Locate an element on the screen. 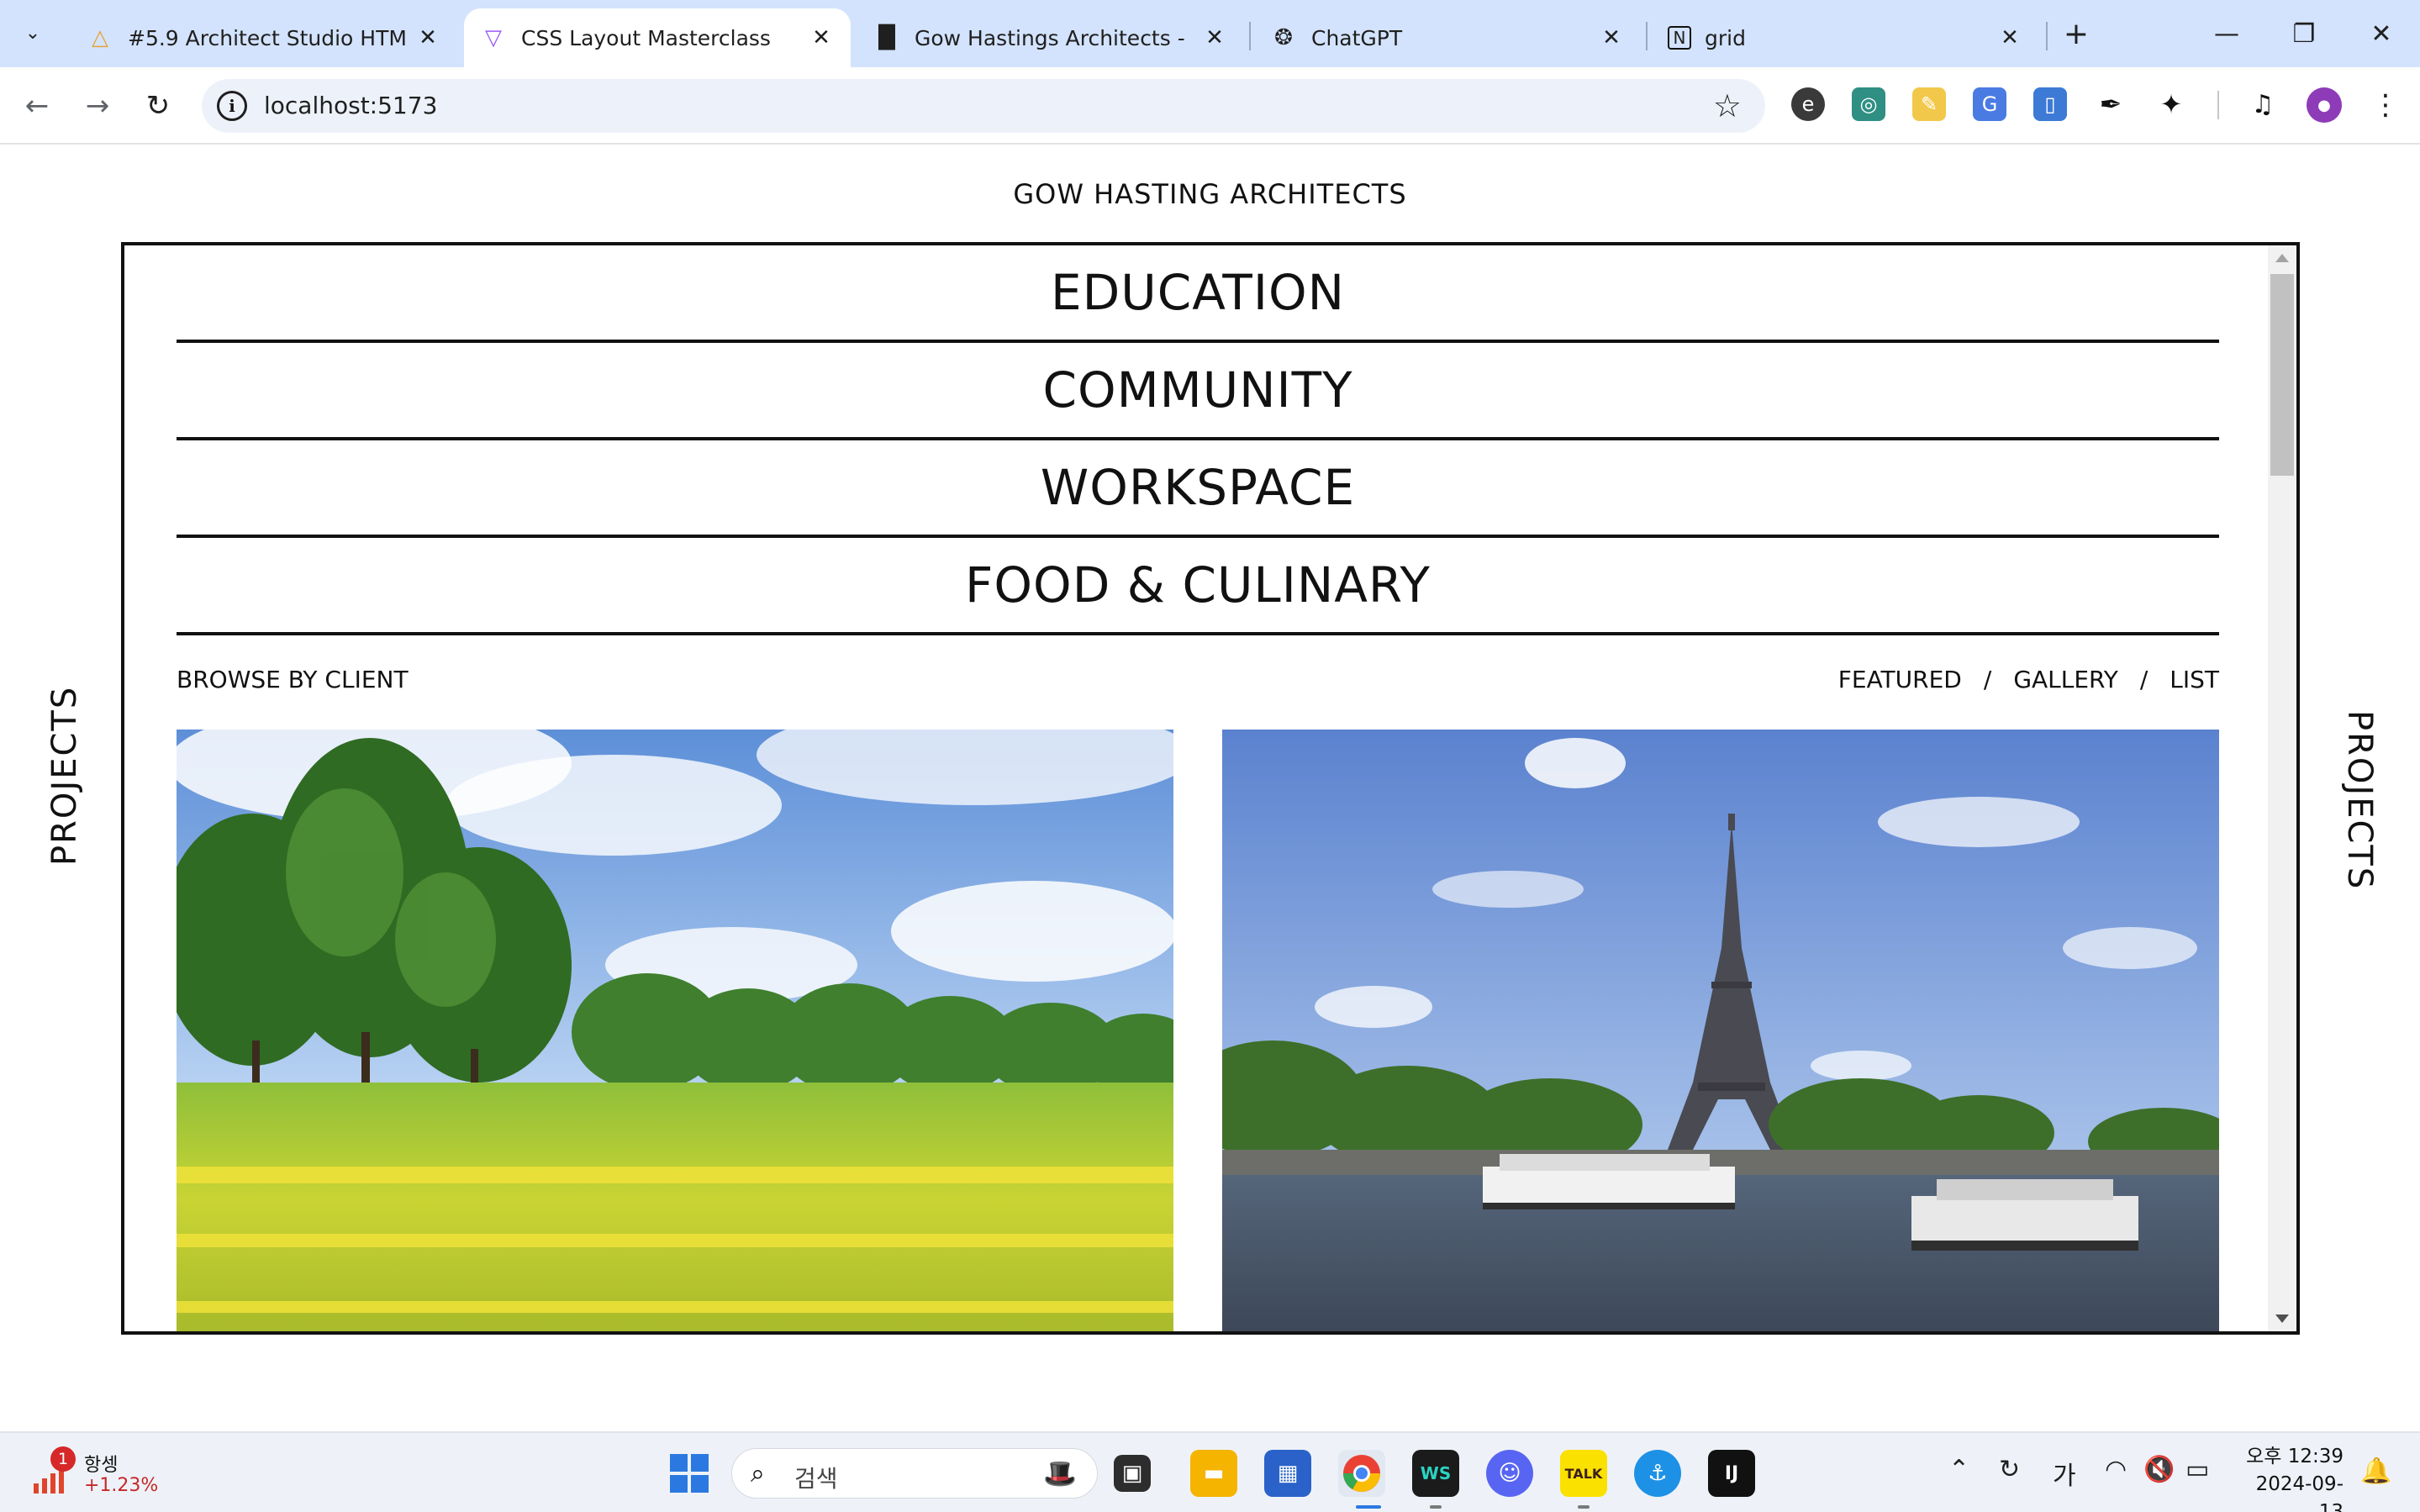  battery-icon: ▭ is located at coordinates (2197, 1469).